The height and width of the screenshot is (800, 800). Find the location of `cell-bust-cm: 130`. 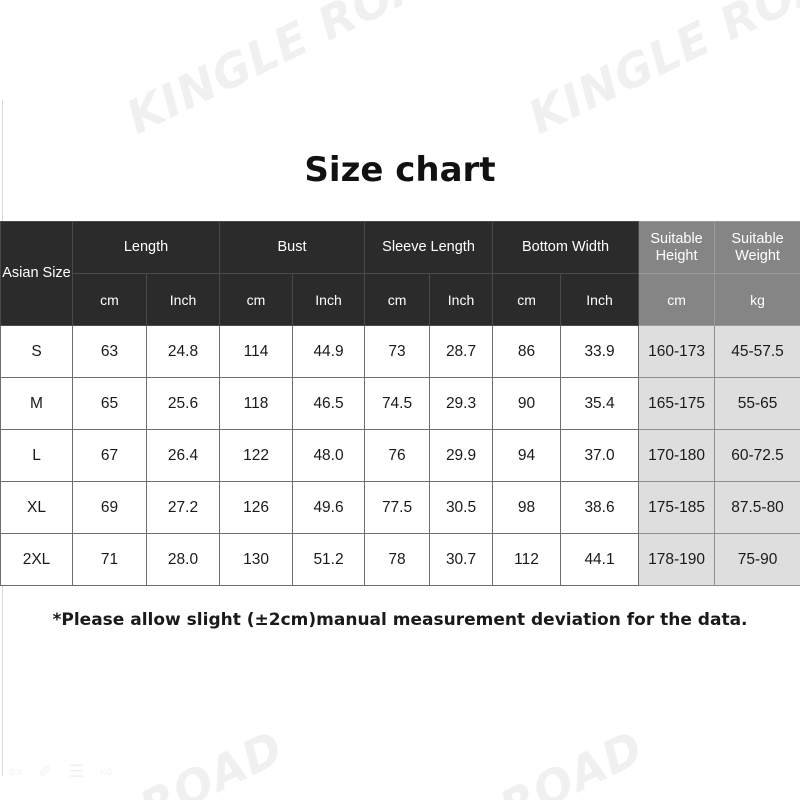

cell-bust-cm: 130 is located at coordinates (256, 559).